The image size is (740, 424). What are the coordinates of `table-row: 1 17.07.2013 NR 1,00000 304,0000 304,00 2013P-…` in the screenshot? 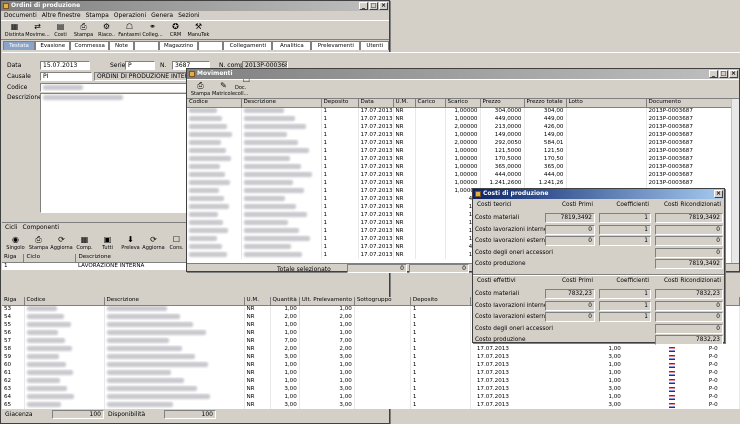 It's located at (459, 111).